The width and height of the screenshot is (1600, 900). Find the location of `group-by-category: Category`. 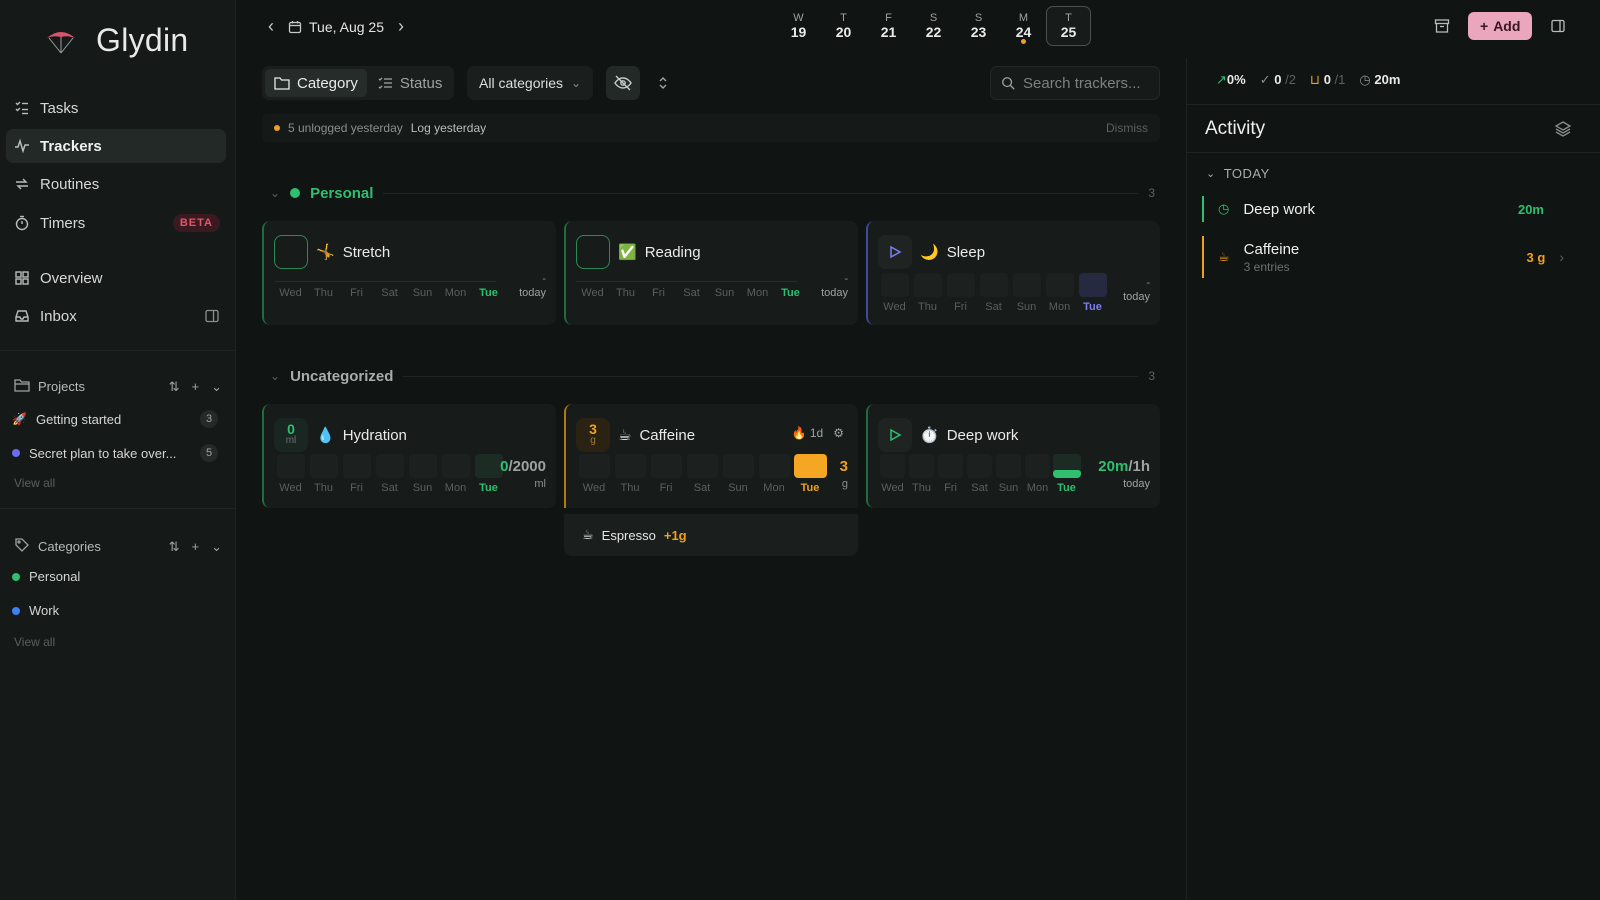

group-by-category: Category is located at coordinates (316, 83).